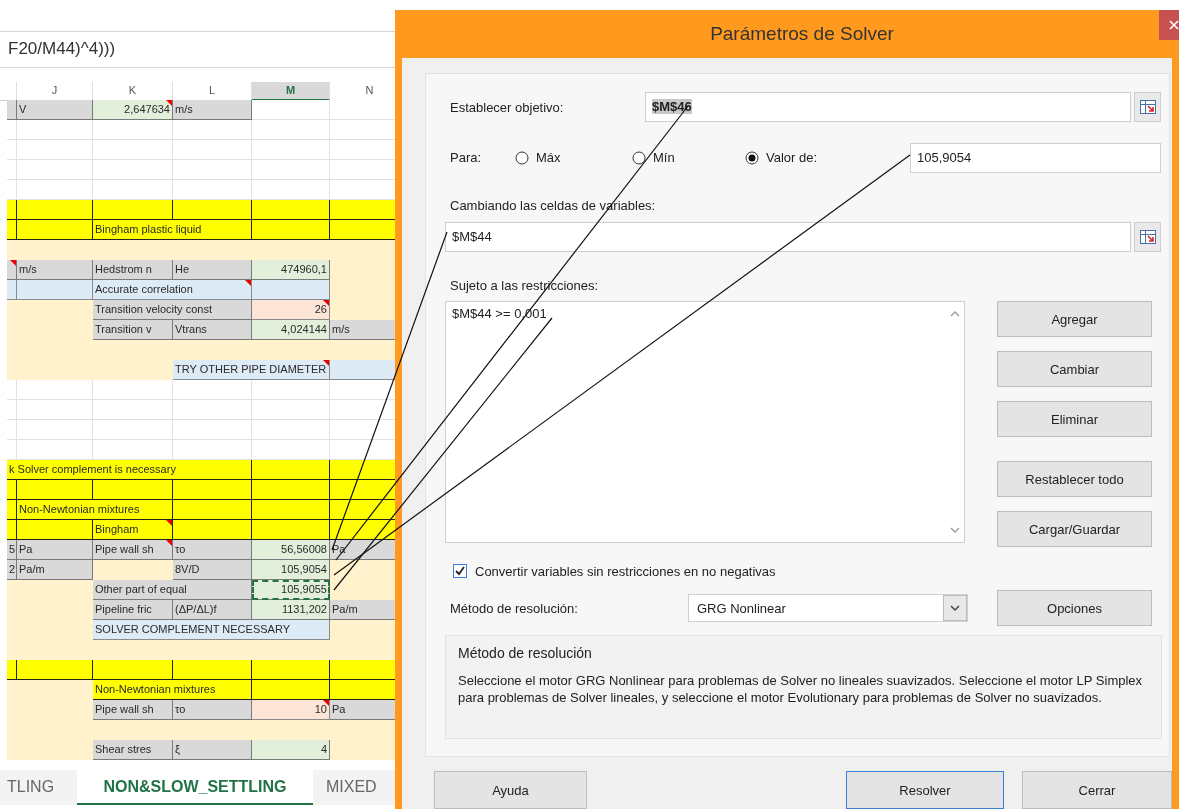  What do you see at coordinates (153, 309) in the screenshot?
I see `cell-text: Transition velocity const` at bounding box center [153, 309].